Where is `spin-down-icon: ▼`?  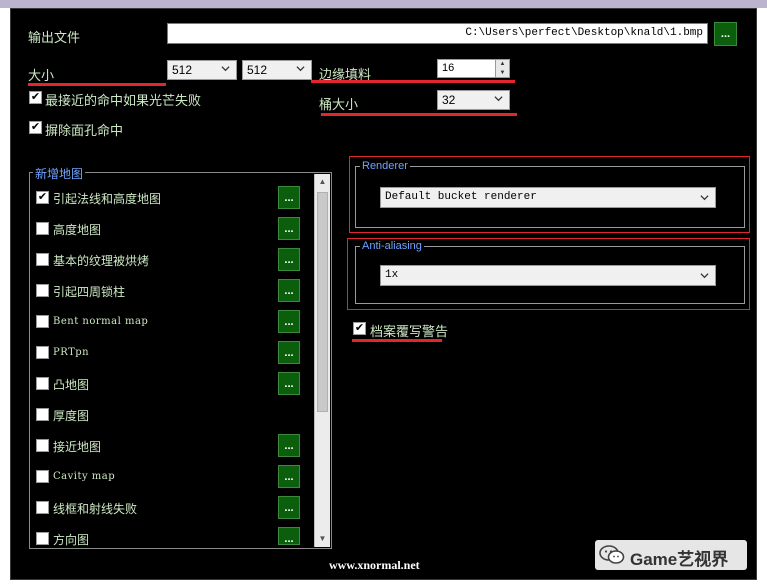 spin-down-icon: ▼ is located at coordinates (502, 73).